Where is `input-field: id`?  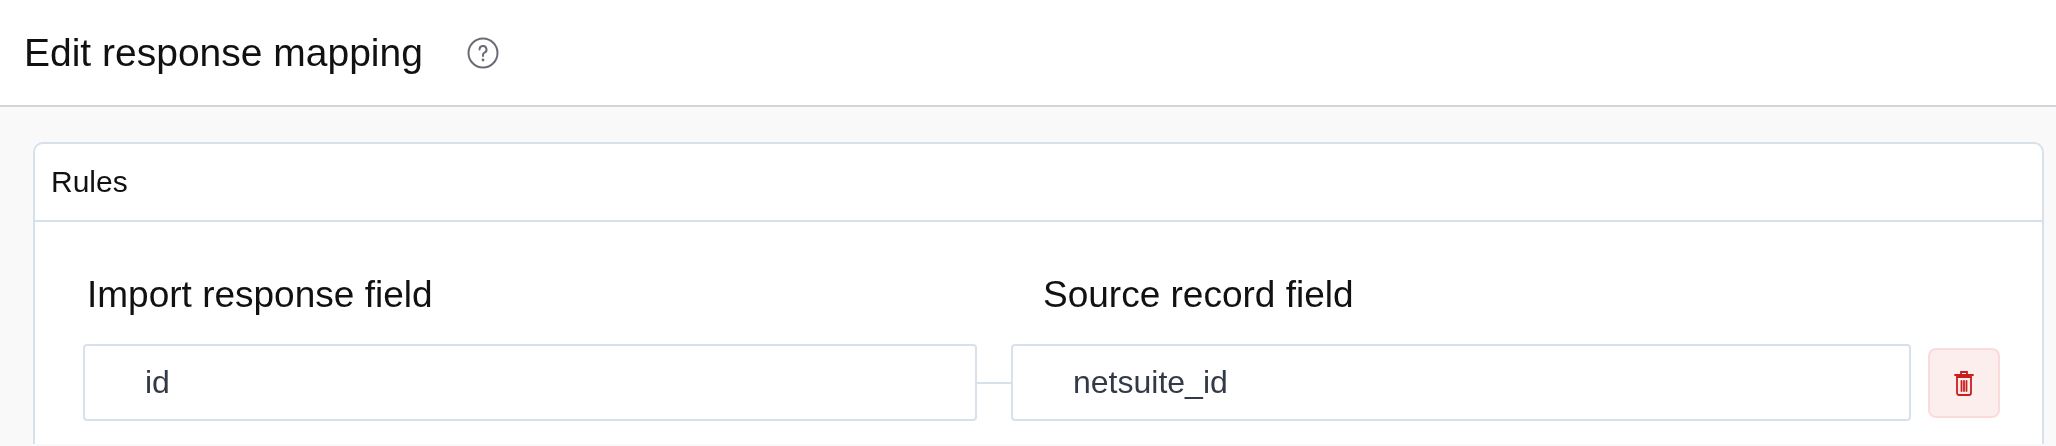 input-field: id is located at coordinates (530, 382).